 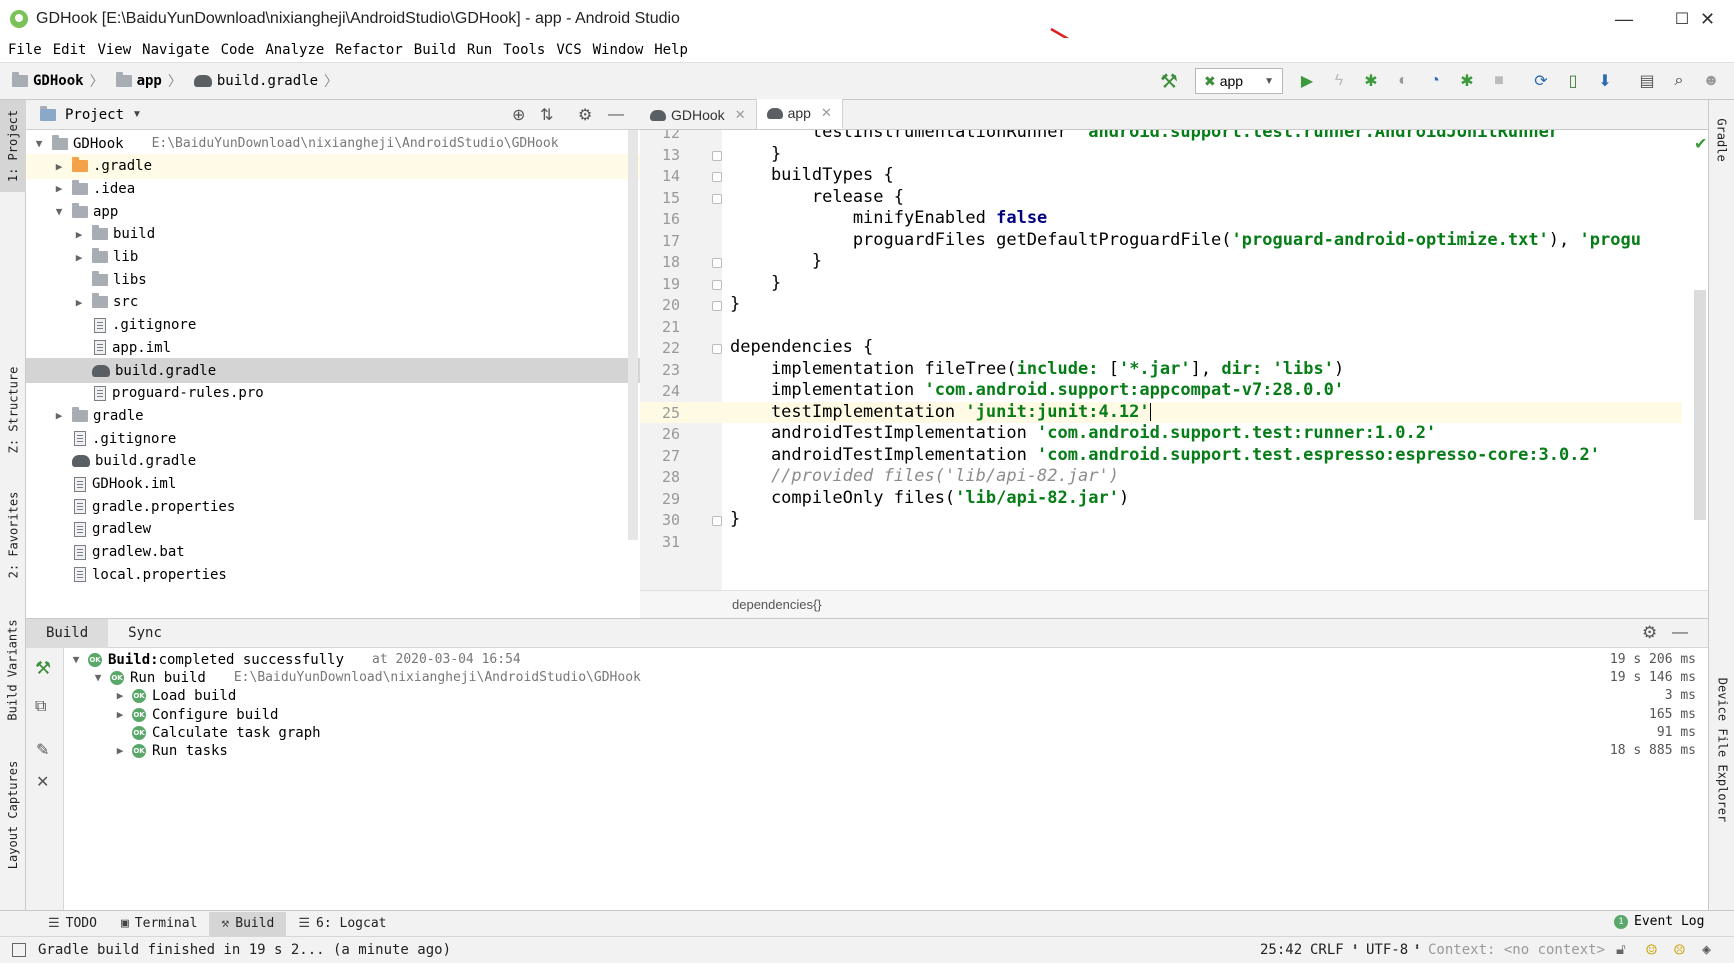 What do you see at coordinates (174, 696) in the screenshot?
I see `build-tree-item: ▶ OK Load build` at bounding box center [174, 696].